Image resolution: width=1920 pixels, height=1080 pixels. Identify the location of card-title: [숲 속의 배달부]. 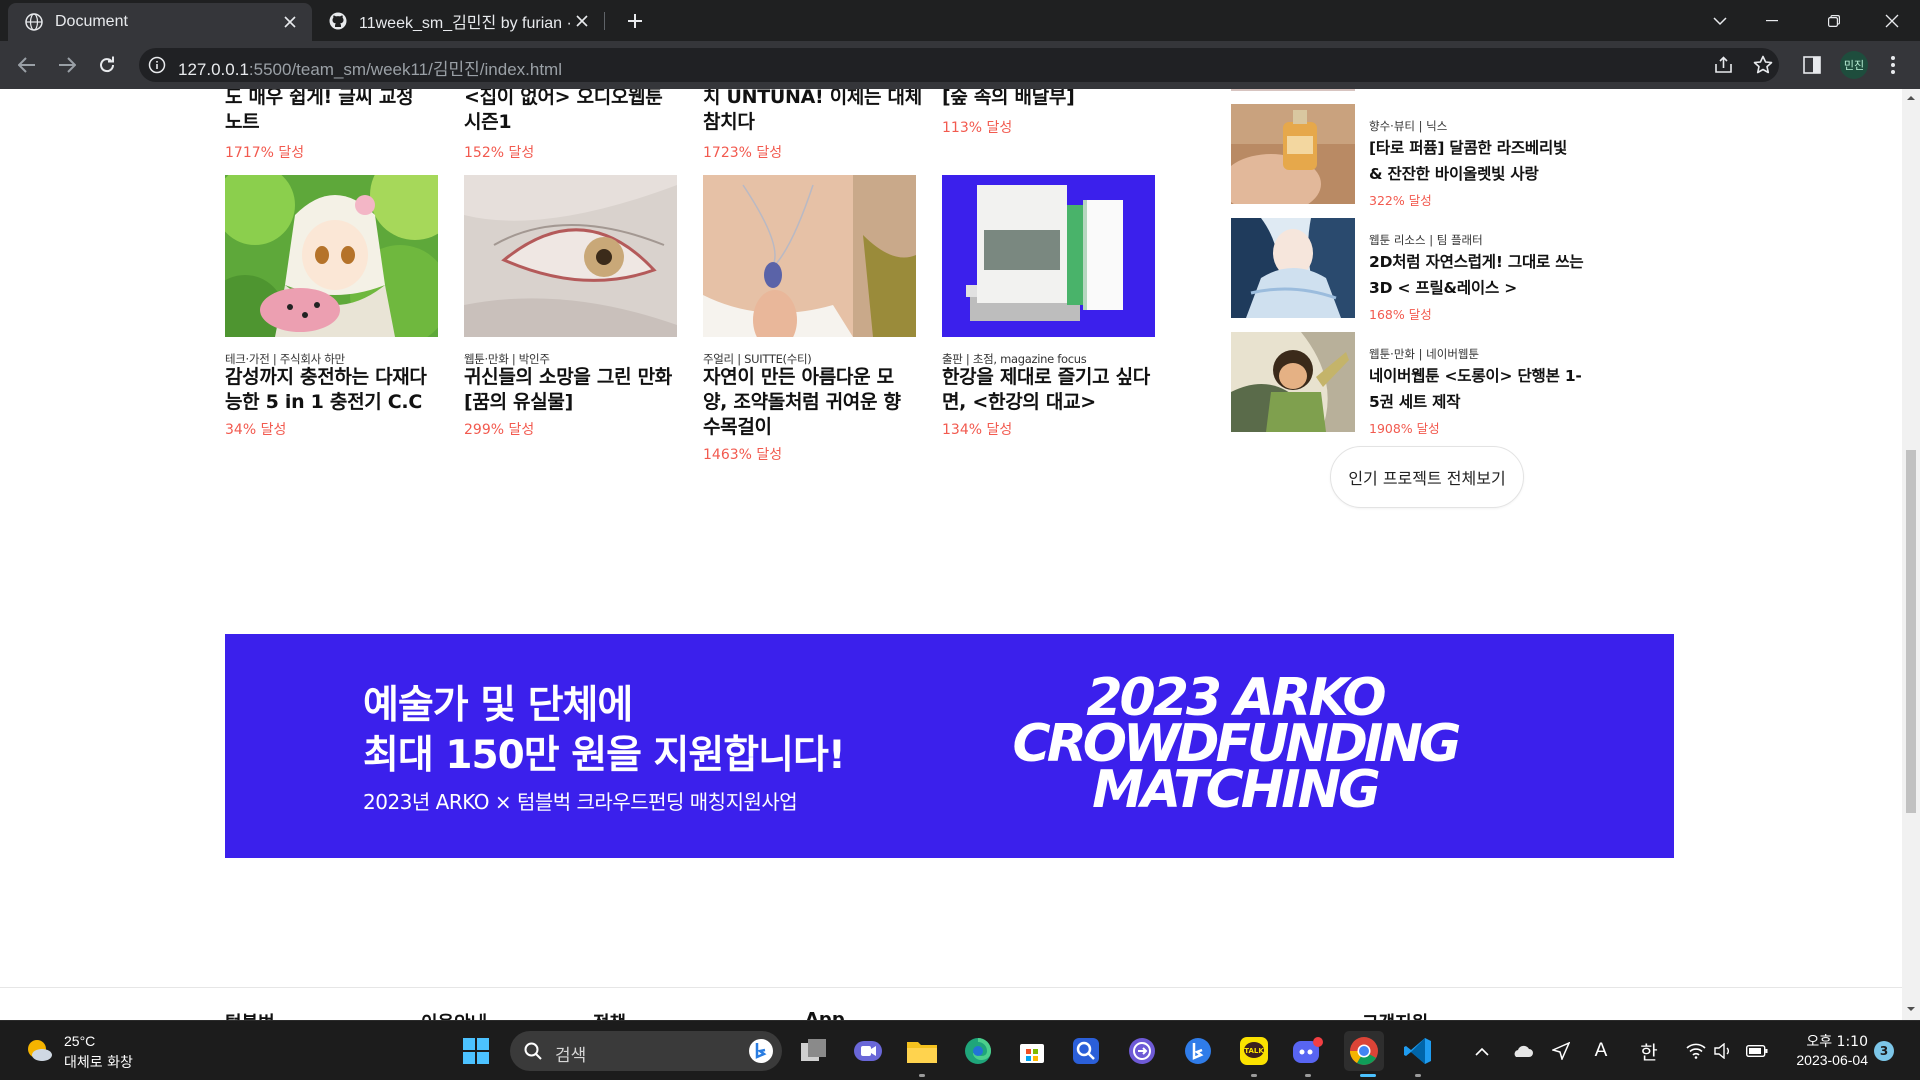
(1052, 99).